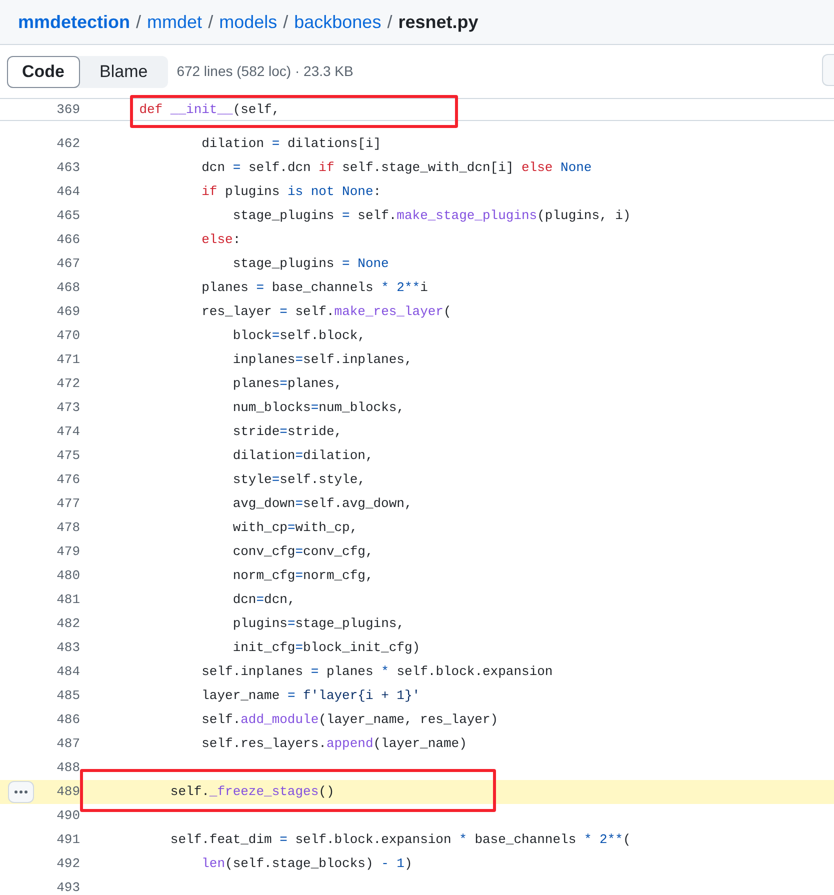  Describe the element at coordinates (68, 528) in the screenshot. I see `line-number: 478` at that location.